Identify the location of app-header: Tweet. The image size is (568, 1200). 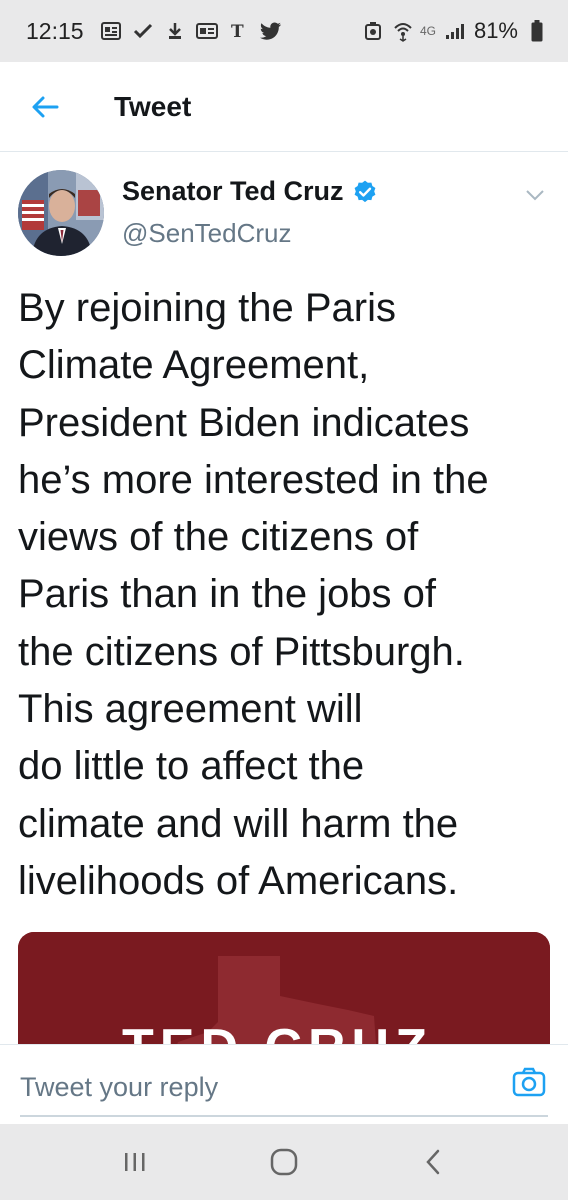
(284, 107).